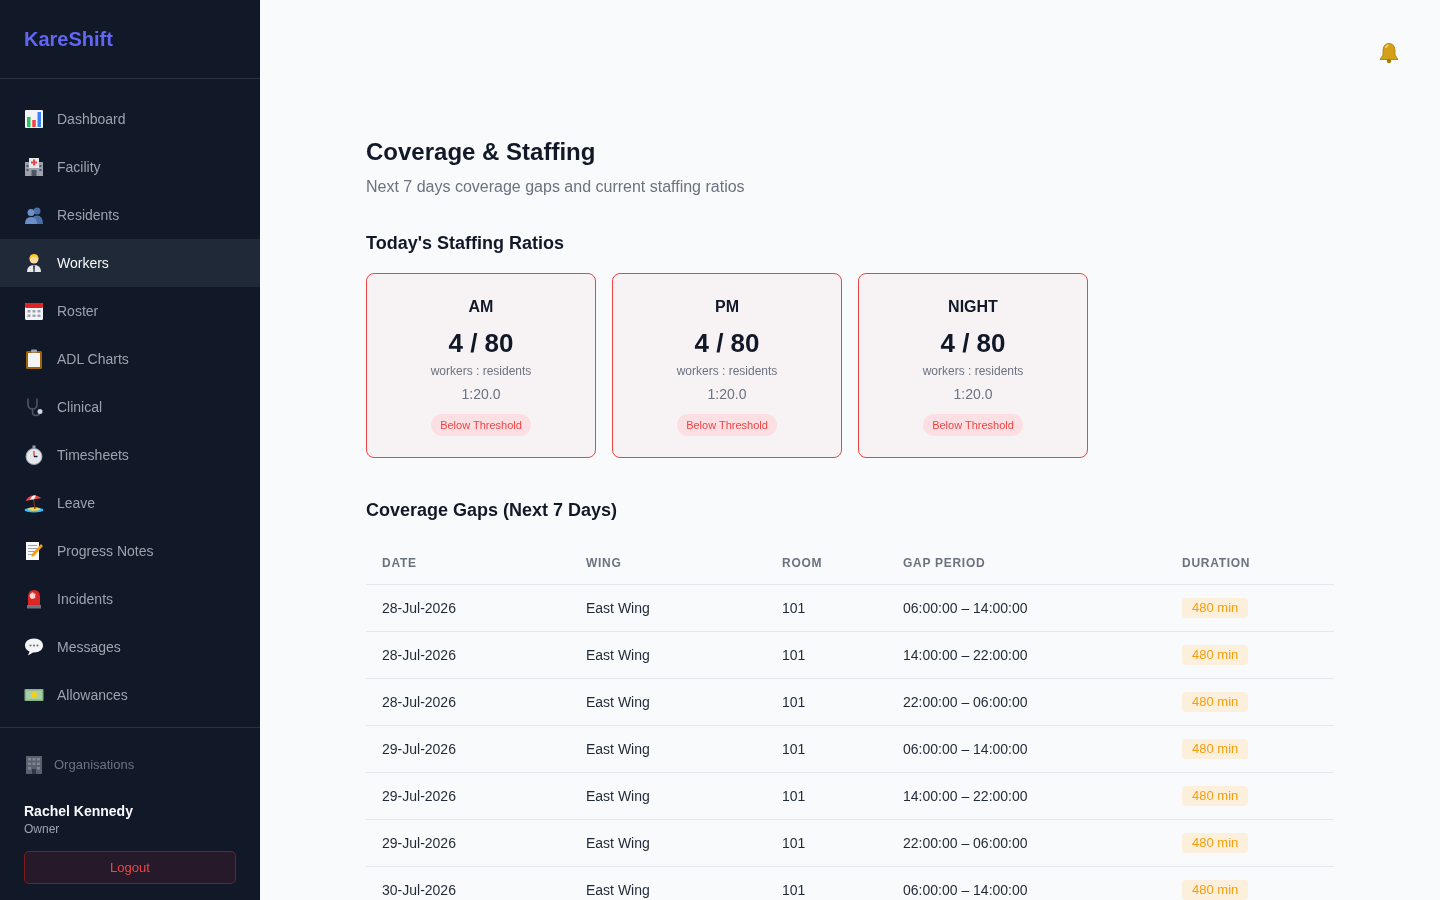 This screenshot has height=900, width=1440. I want to click on calendar-icon, so click(34, 311).